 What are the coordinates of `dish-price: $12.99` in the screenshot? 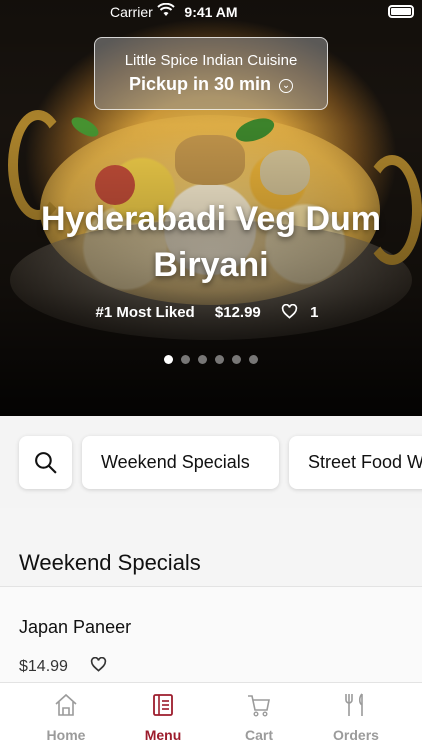 It's located at (237, 312).